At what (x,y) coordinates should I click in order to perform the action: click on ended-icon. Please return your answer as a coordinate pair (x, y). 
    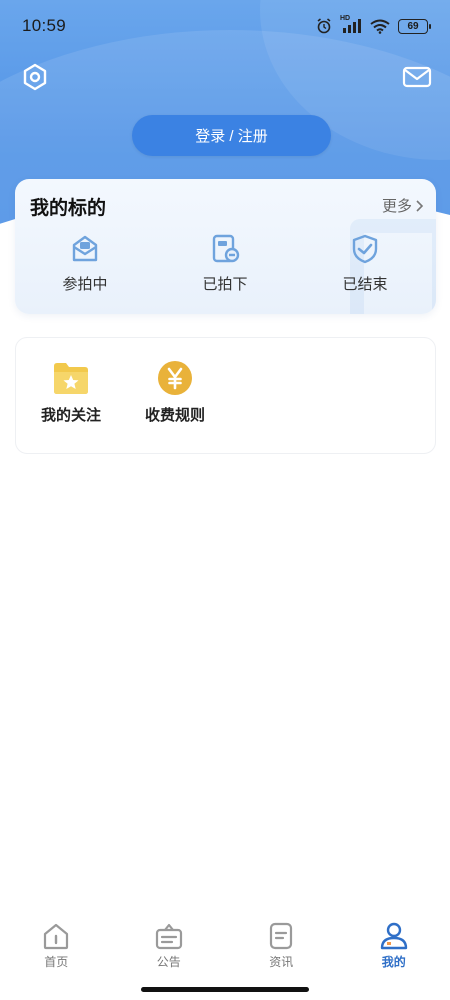
    Looking at the image, I should click on (365, 249).